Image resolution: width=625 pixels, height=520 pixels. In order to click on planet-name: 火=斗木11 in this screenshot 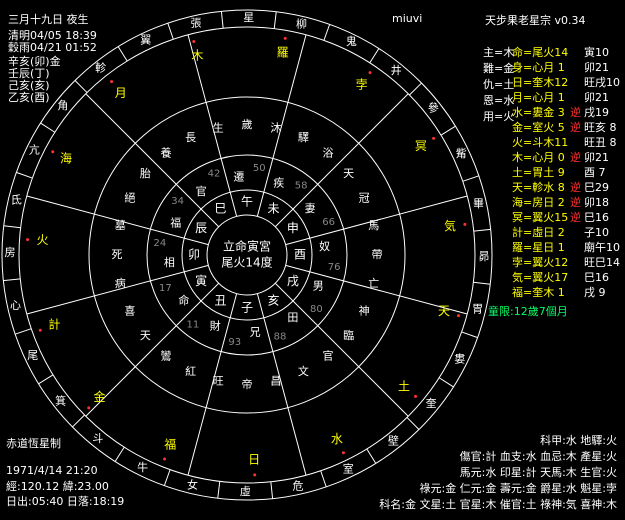, I will do `click(540, 142)`.